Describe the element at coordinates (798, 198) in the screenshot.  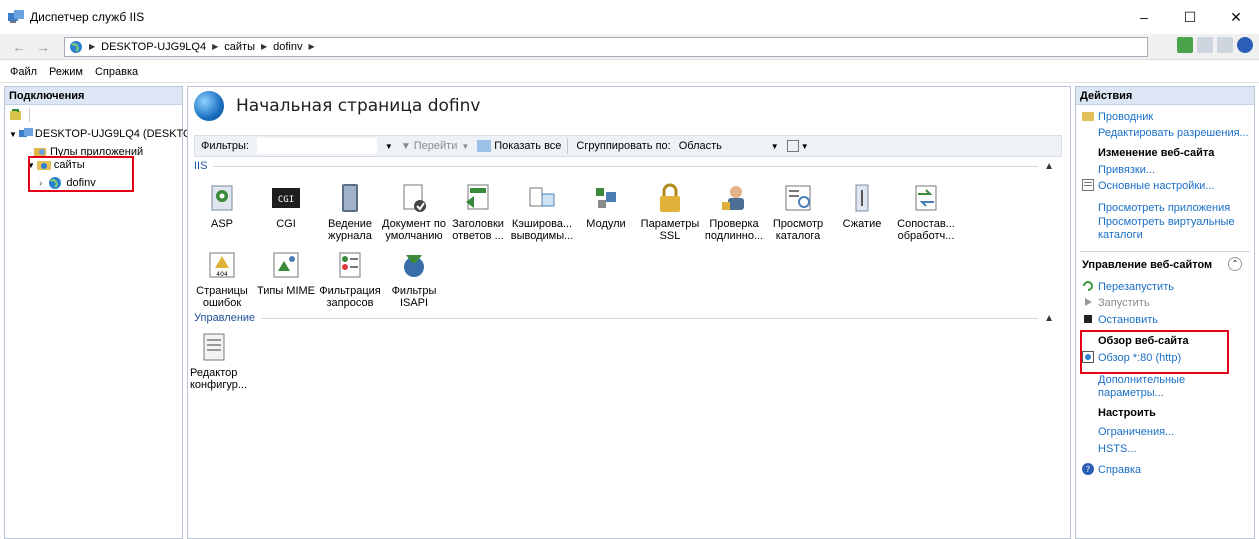
I see `directory-browsing-icon` at that location.